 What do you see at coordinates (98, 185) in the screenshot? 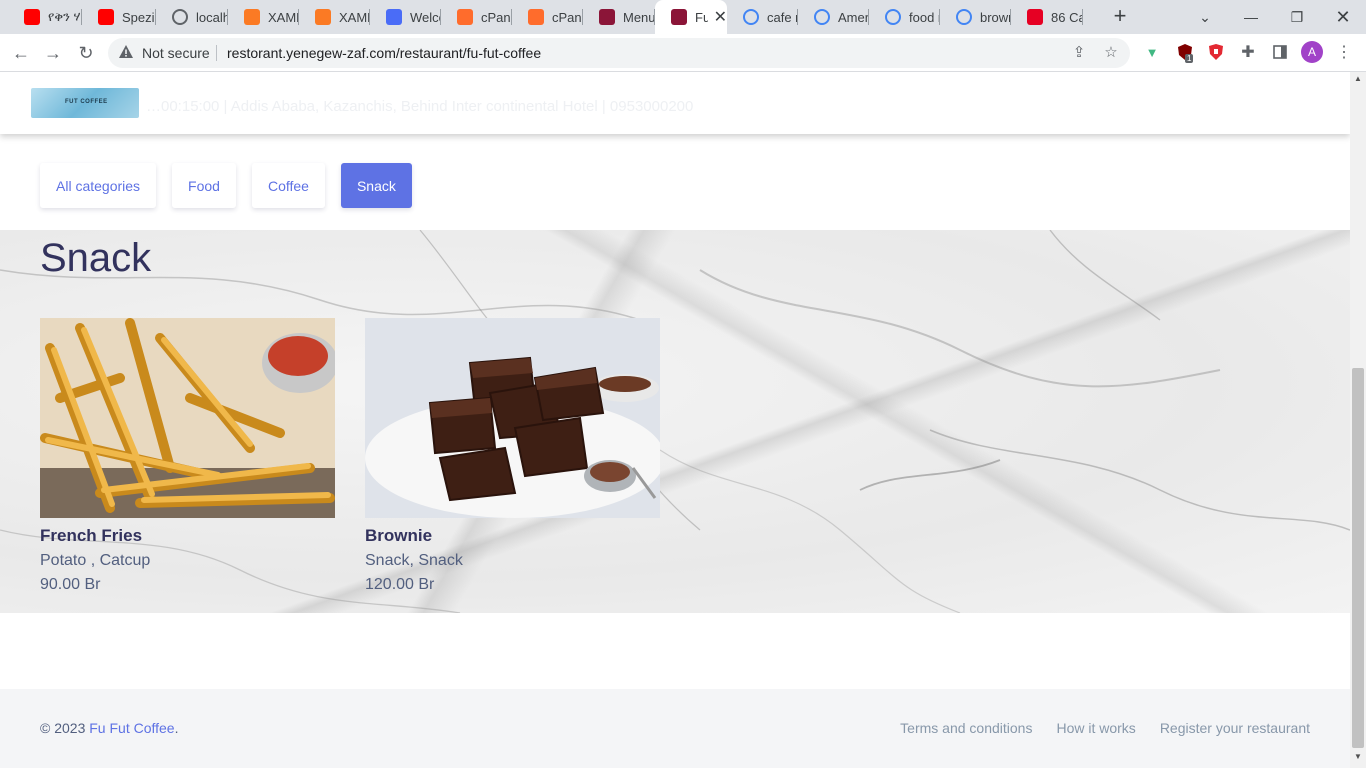
I see `category-button: All categories` at bounding box center [98, 185].